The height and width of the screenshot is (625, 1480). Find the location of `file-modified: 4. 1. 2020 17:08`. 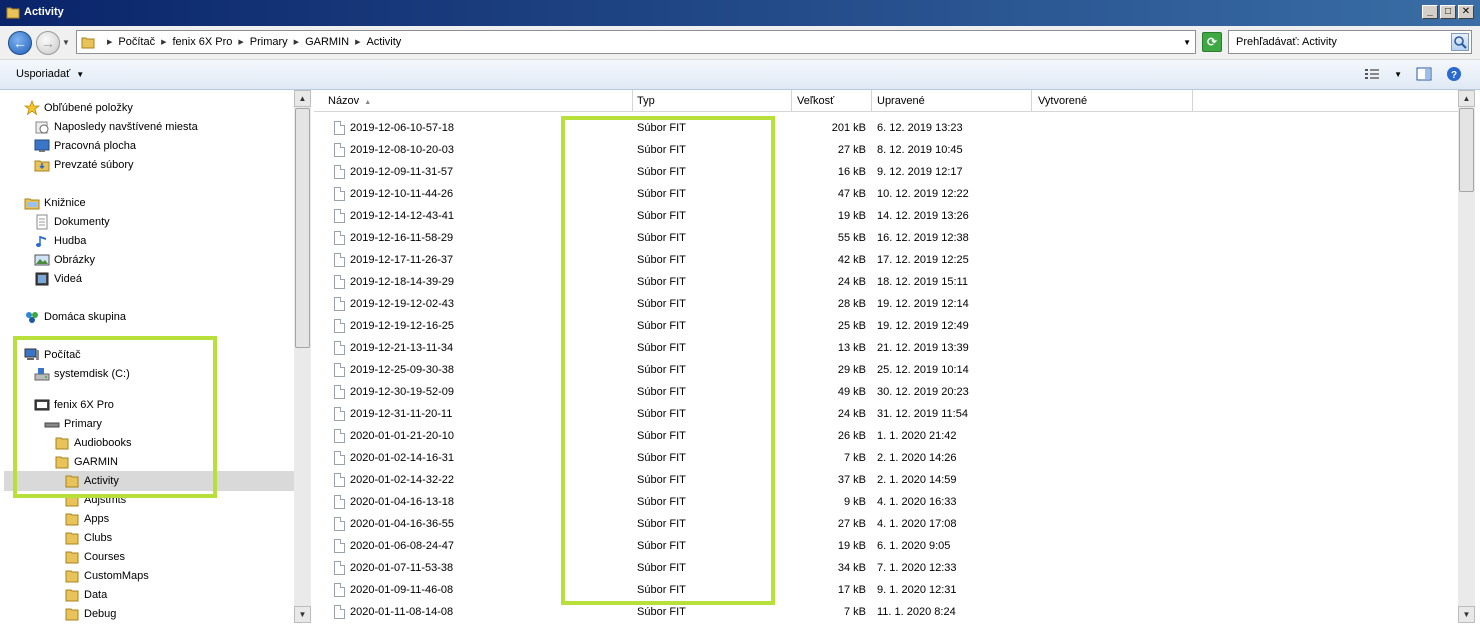

file-modified: 4. 1. 2020 17:08 is located at coordinates (917, 524).